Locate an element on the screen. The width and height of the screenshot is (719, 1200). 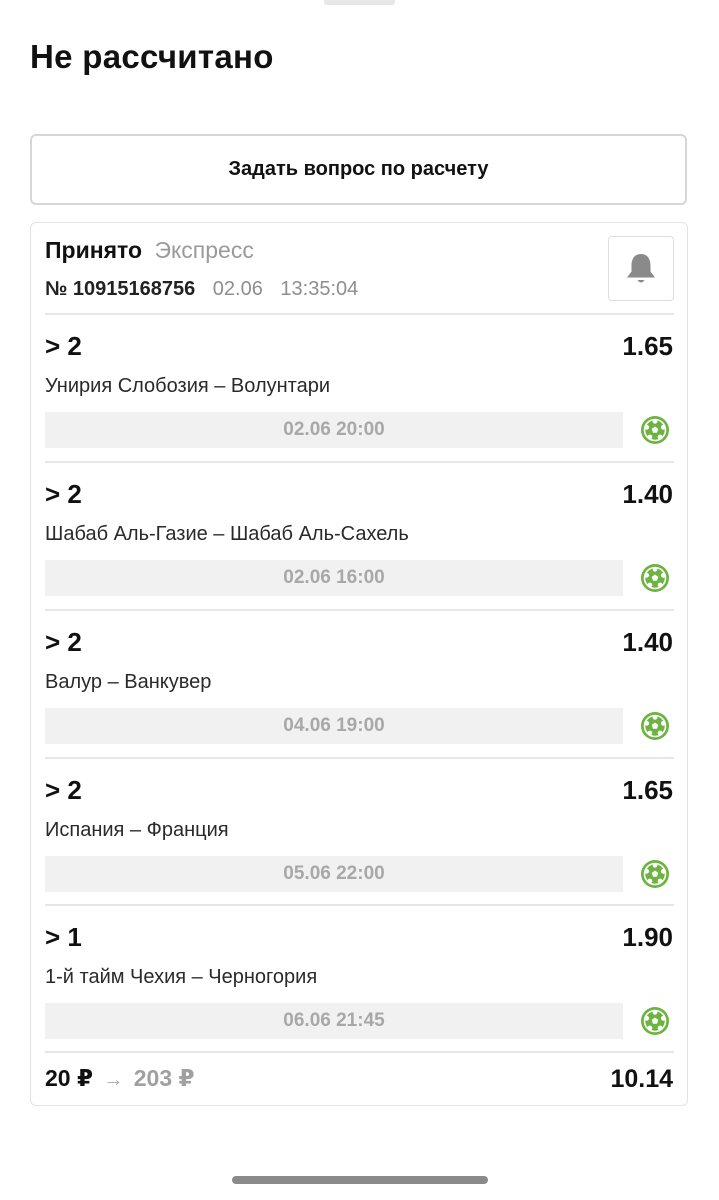
bet-status: Принято is located at coordinates (94, 250).